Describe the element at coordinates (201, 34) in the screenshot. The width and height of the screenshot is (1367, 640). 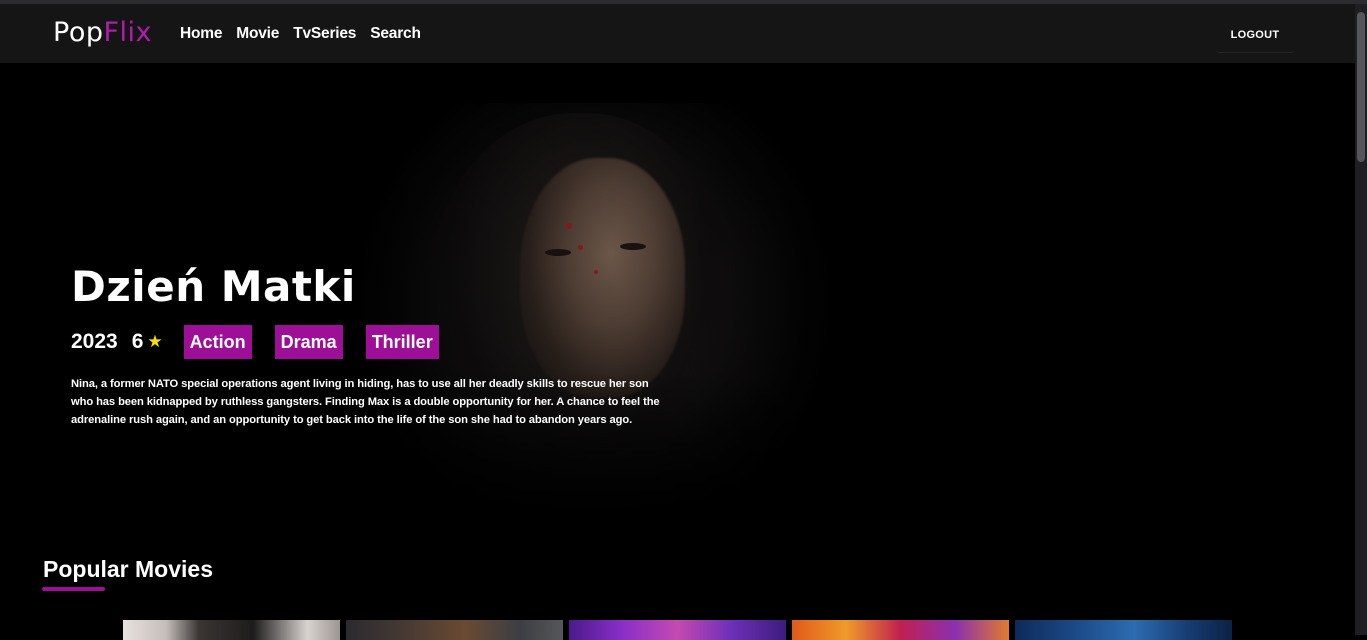
I see `nav-link-home: Home` at that location.